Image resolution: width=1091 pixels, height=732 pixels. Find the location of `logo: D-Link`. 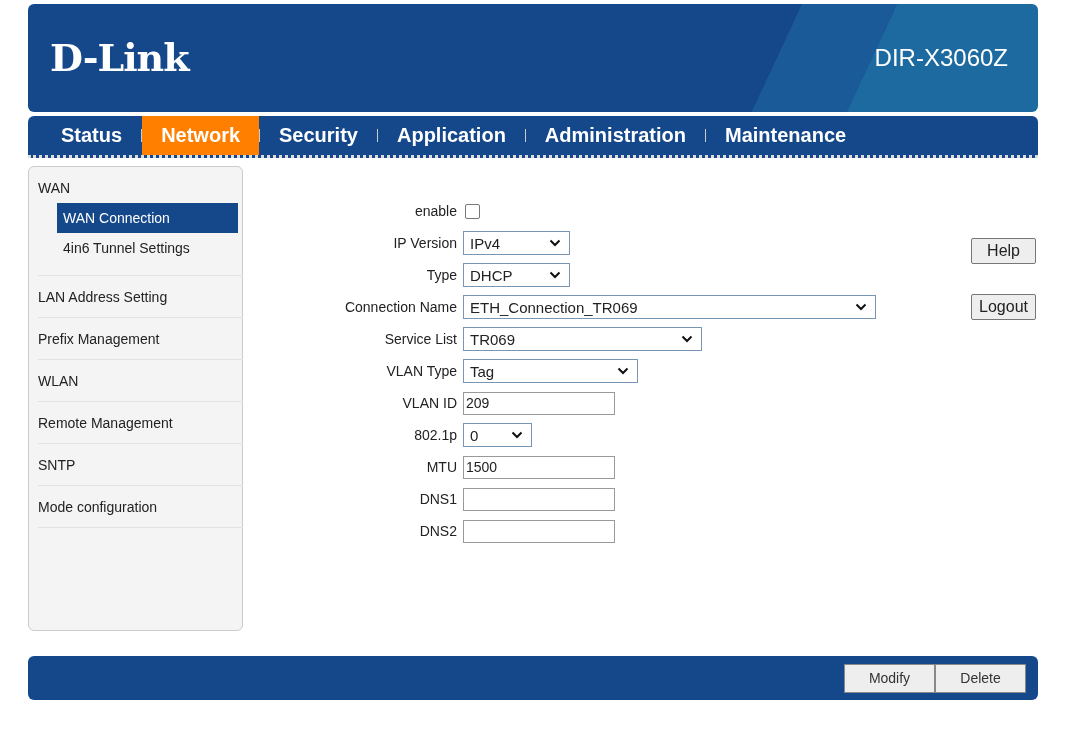

logo: D-Link is located at coordinates (119, 57).